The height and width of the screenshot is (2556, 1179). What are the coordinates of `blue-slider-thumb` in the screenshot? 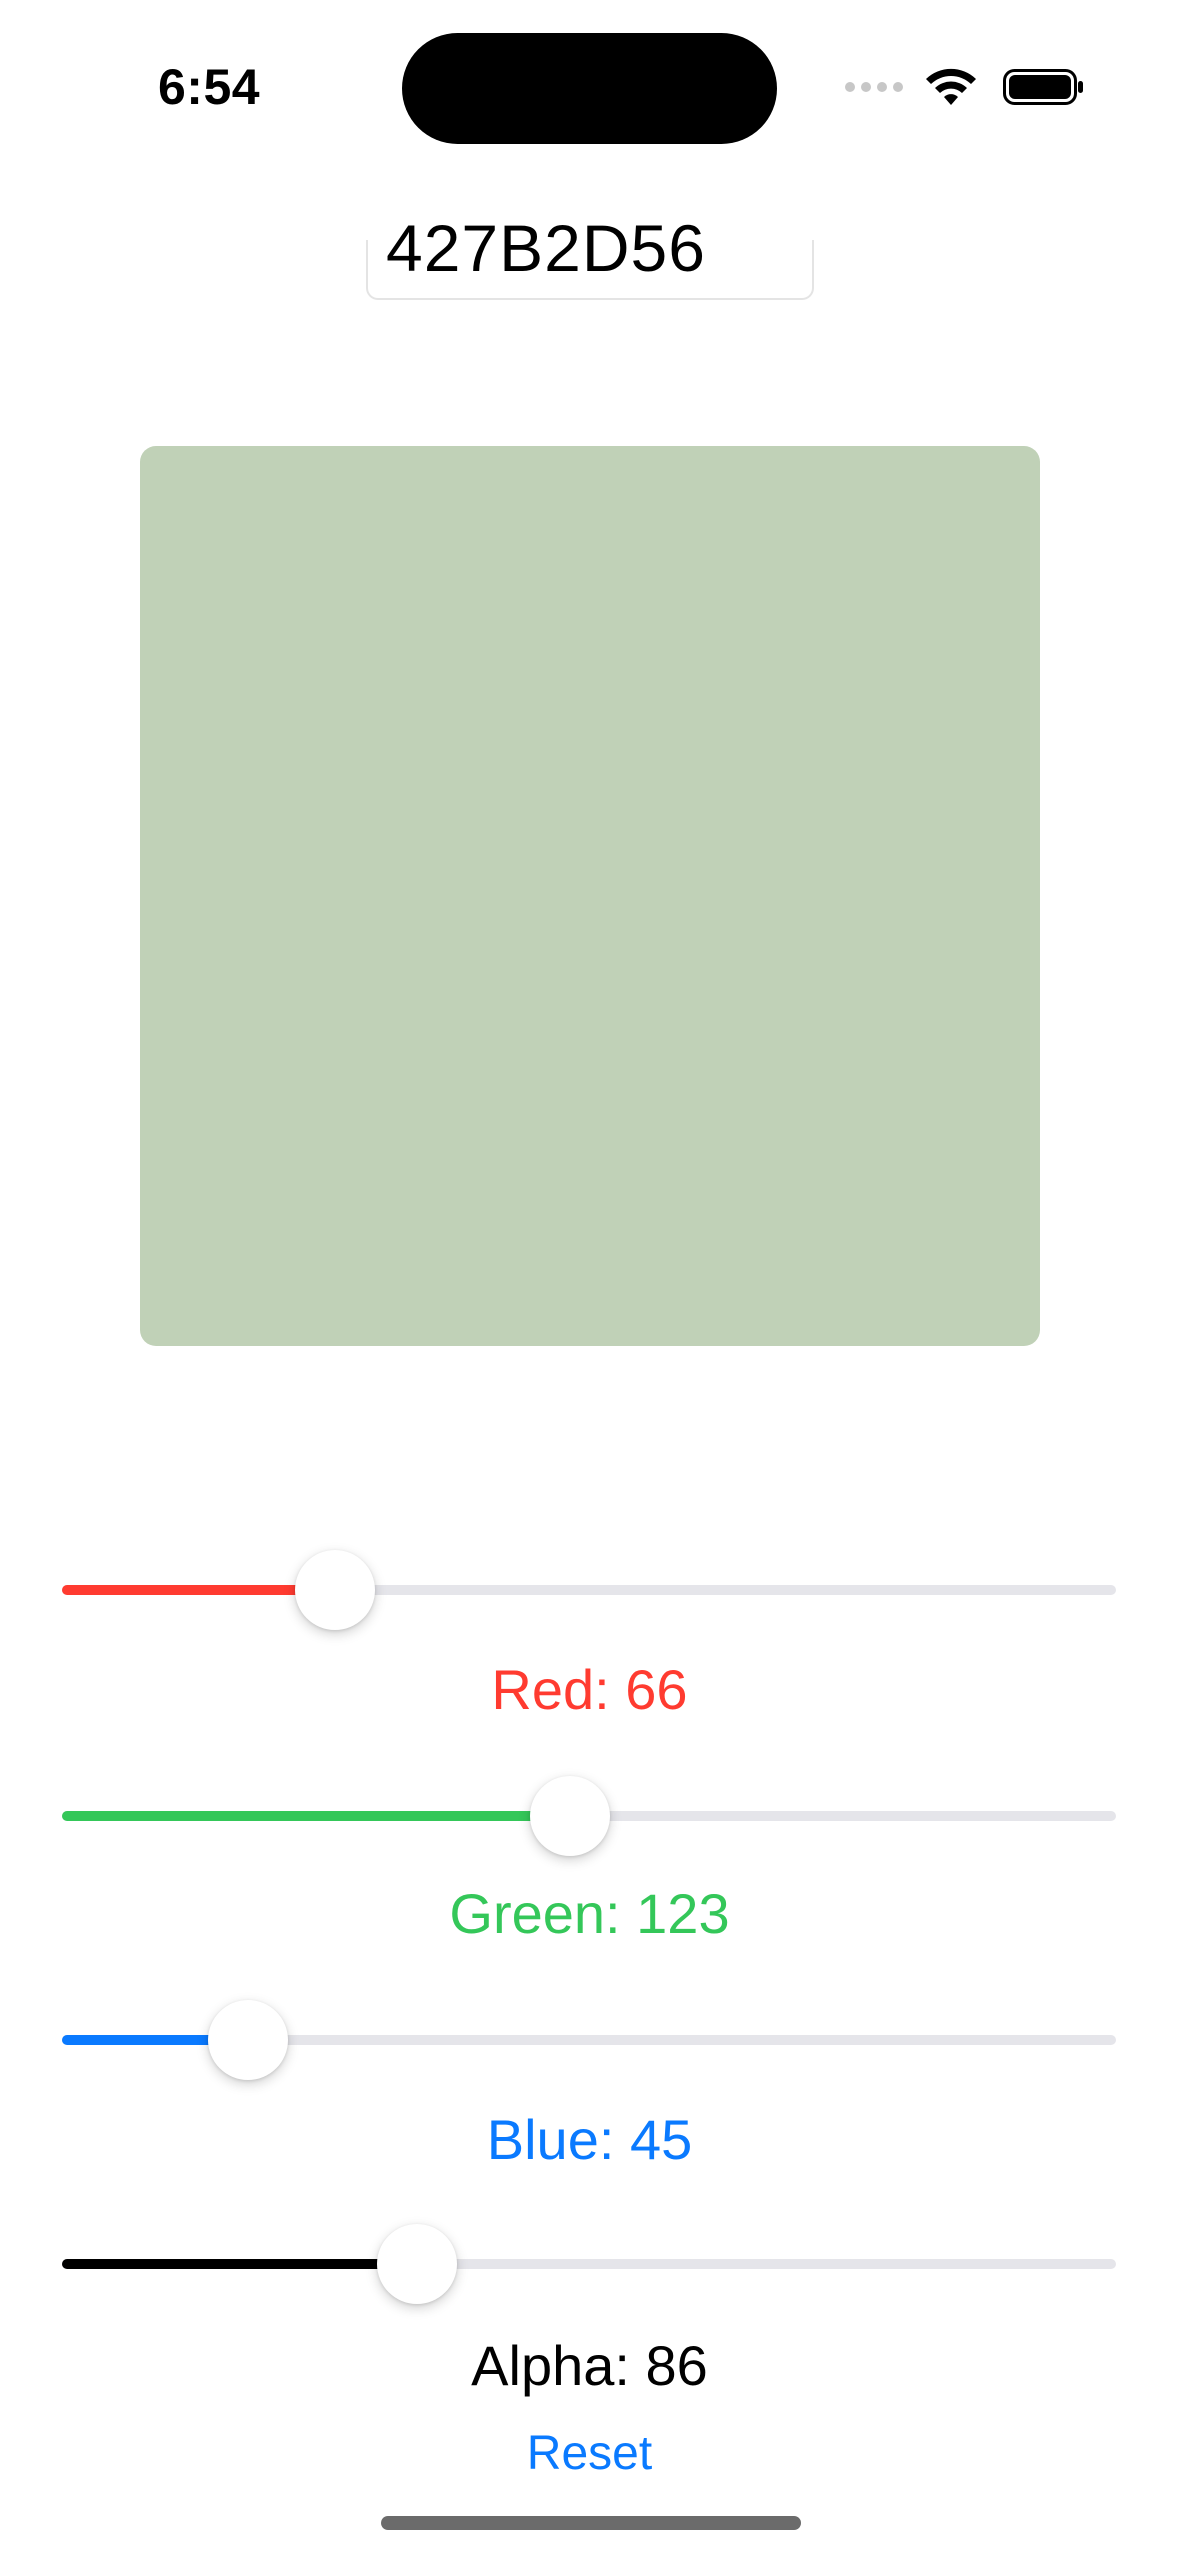 It's located at (248, 2040).